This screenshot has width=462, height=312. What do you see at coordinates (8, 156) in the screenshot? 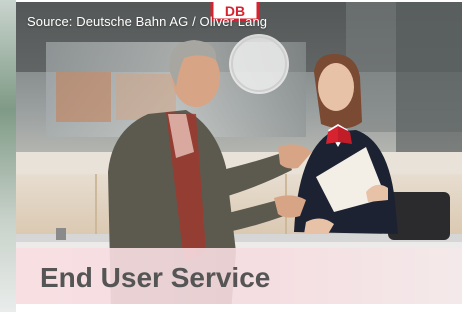
I see `left-edge-strip` at bounding box center [8, 156].